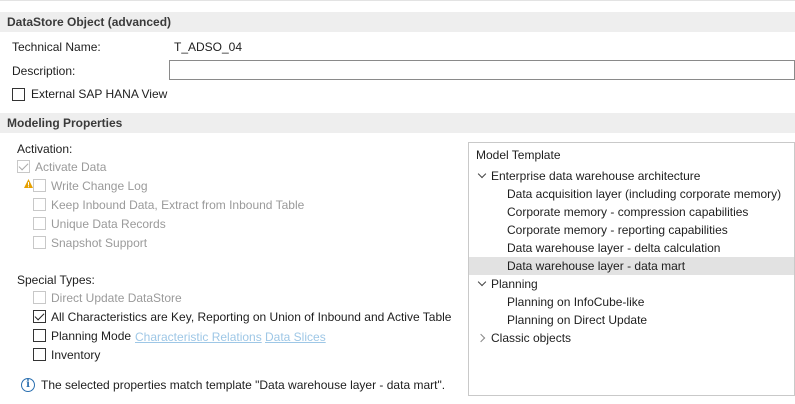 The image size is (795, 404). Describe the element at coordinates (39, 242) in the screenshot. I see `snapshot-support-checkbox` at that location.